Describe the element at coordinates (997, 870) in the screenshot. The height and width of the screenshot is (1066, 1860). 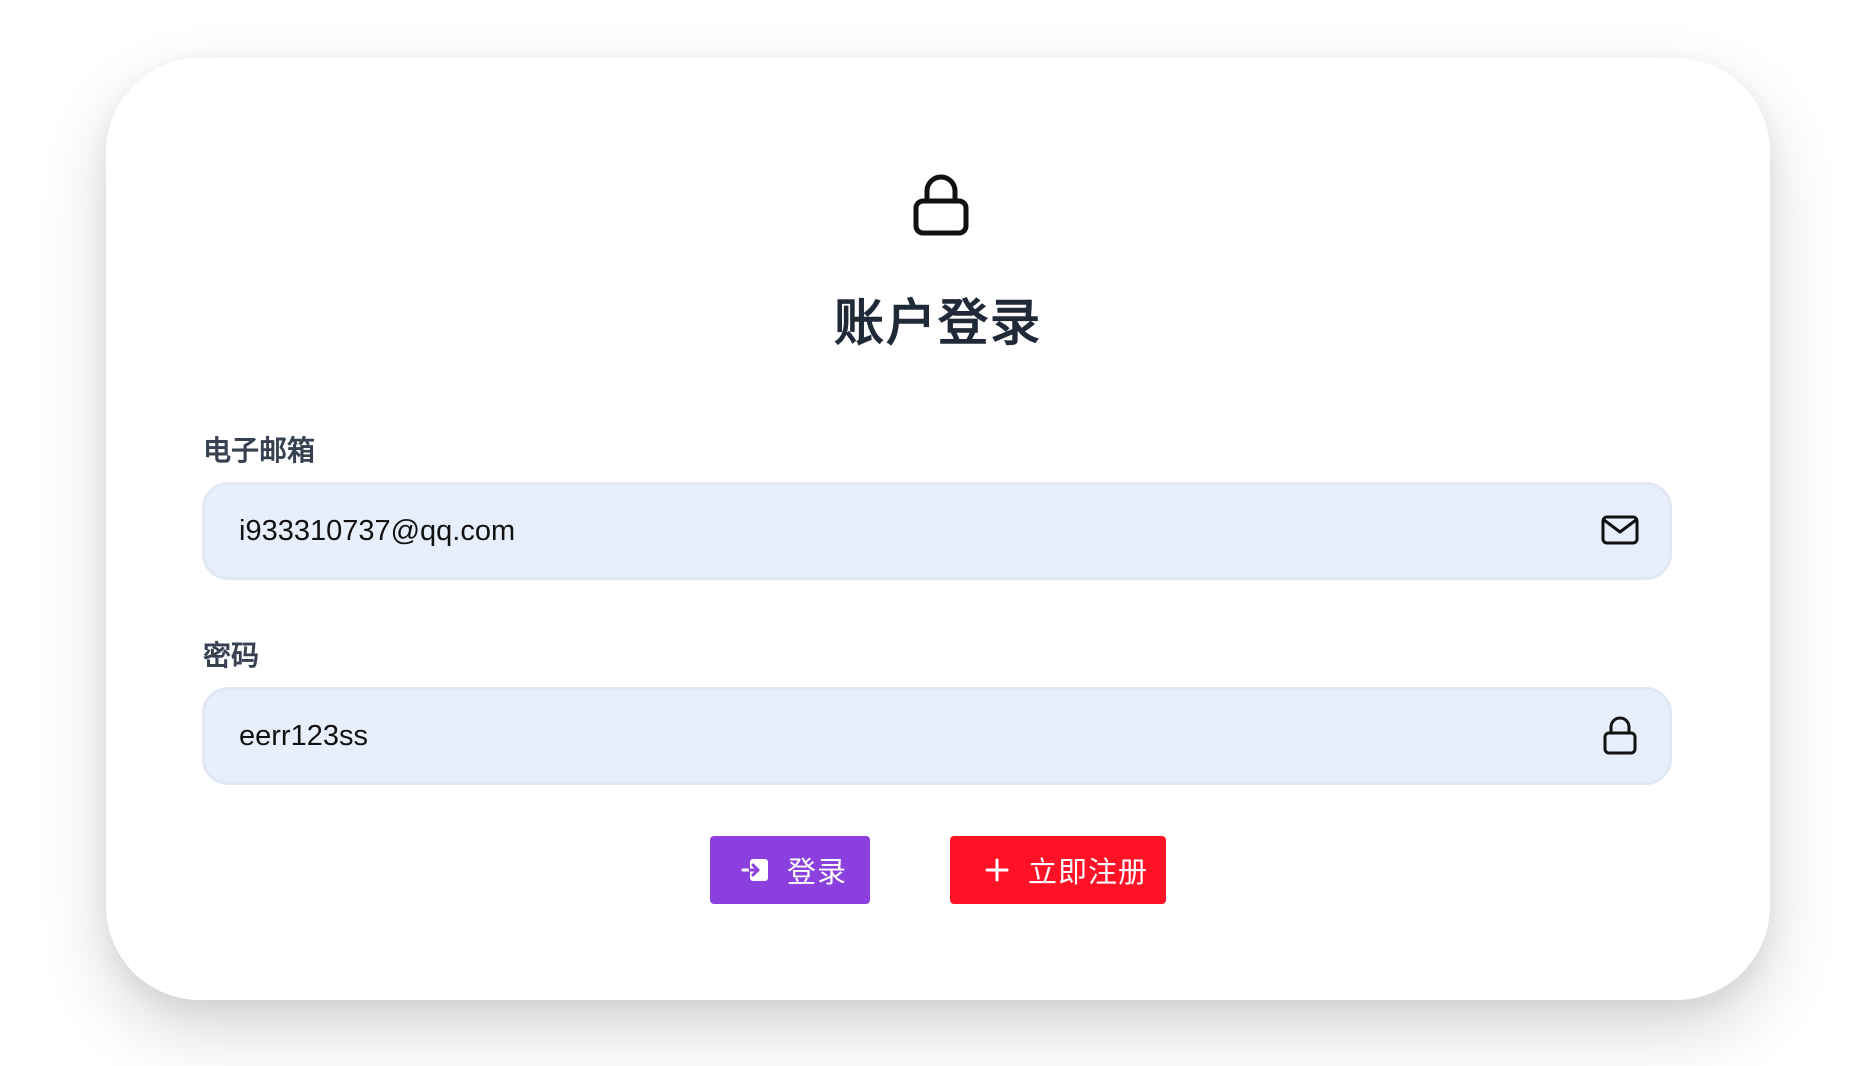
I see `plus-icon` at that location.